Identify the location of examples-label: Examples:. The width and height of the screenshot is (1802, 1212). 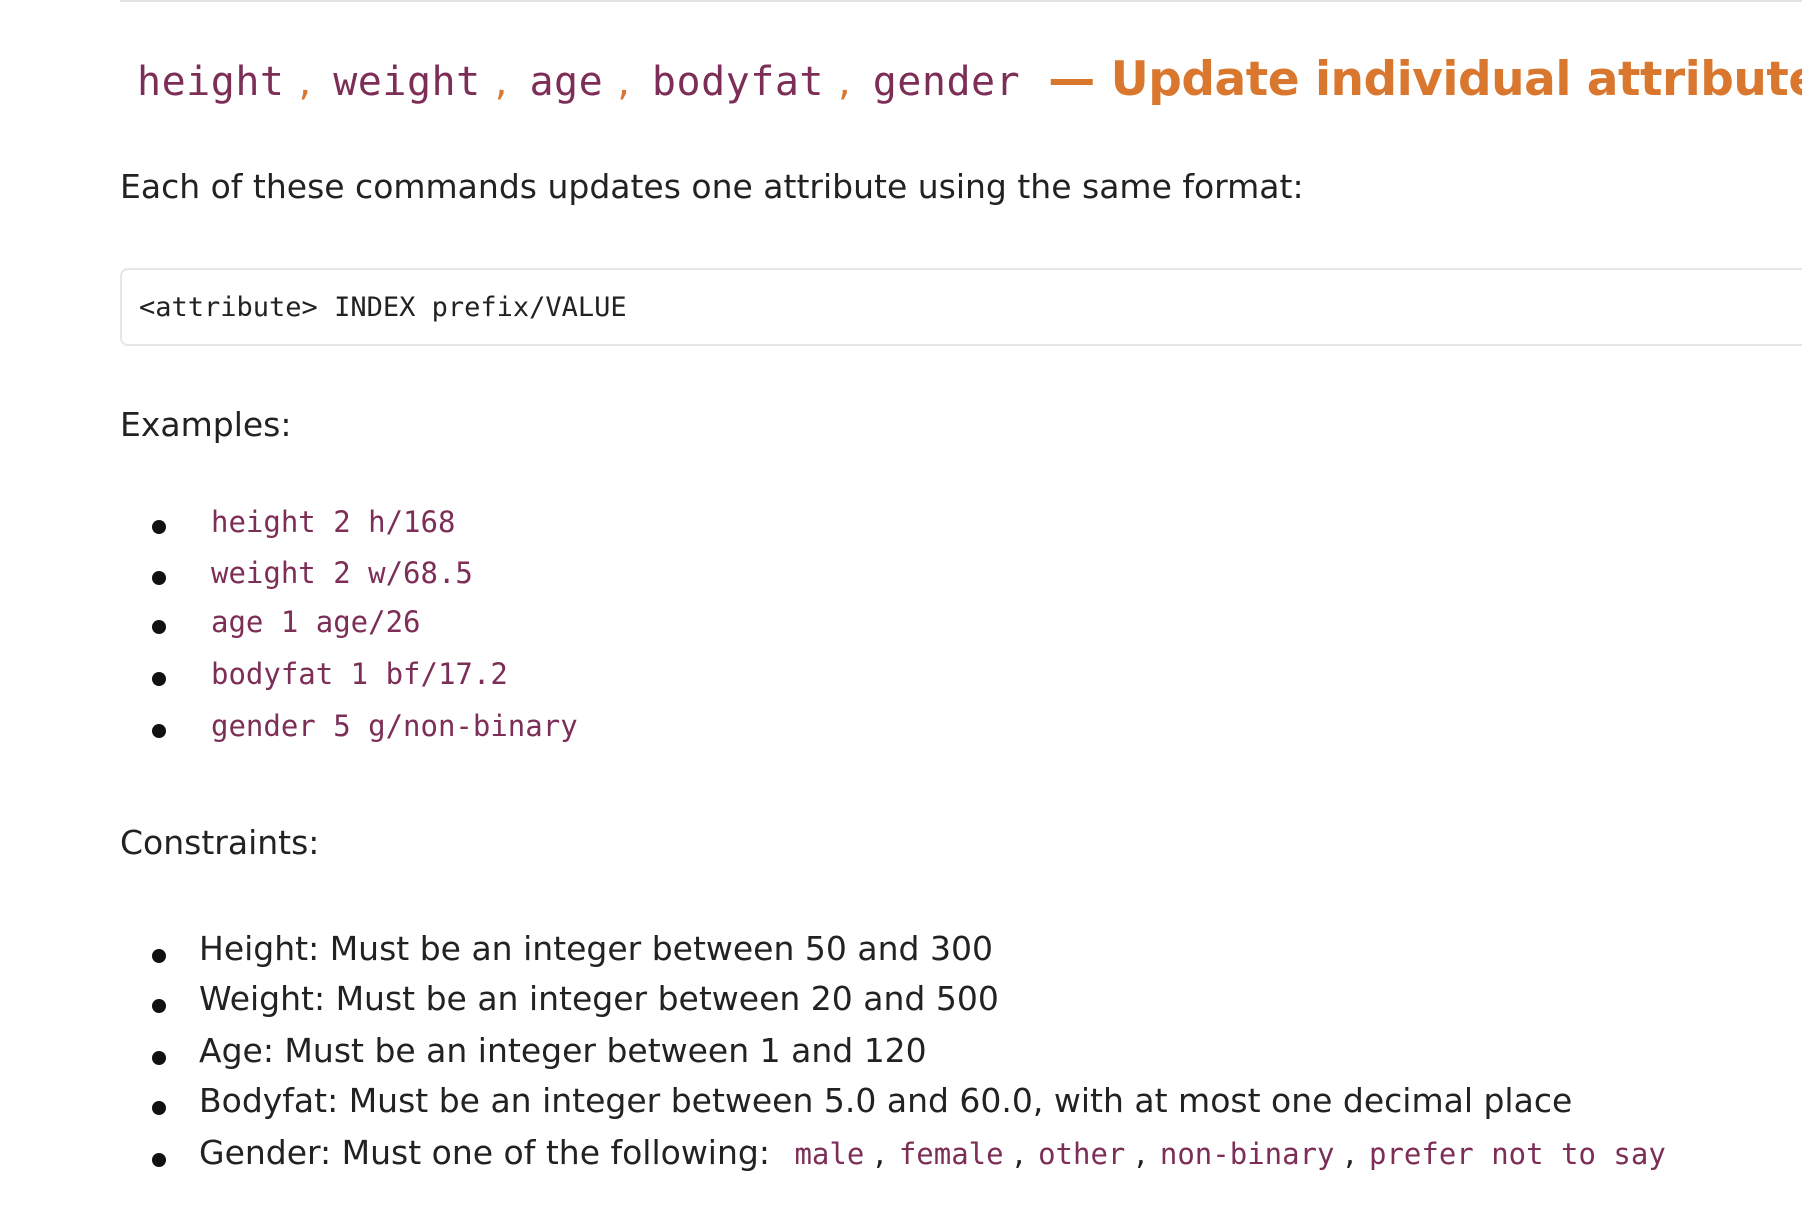
(206, 424).